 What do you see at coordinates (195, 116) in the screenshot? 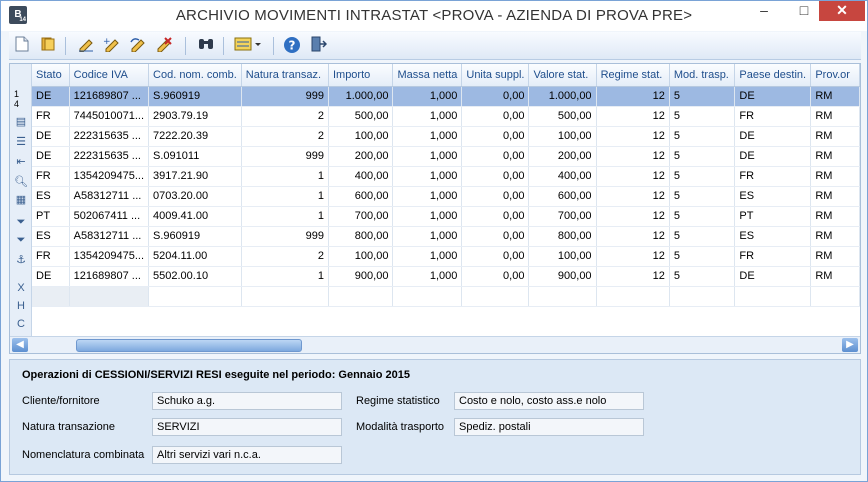
I see `table-cell: 2903.79.19` at bounding box center [195, 116].